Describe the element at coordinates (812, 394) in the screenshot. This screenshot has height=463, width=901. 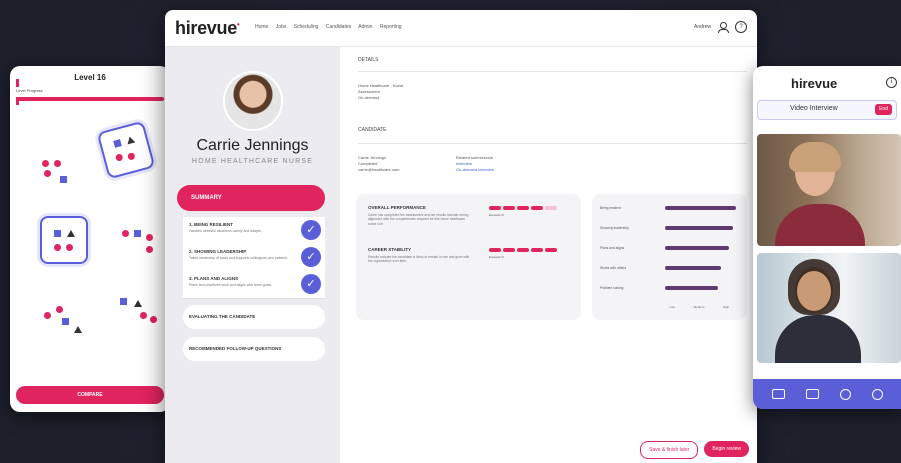
I see `screen-share-icon` at that location.